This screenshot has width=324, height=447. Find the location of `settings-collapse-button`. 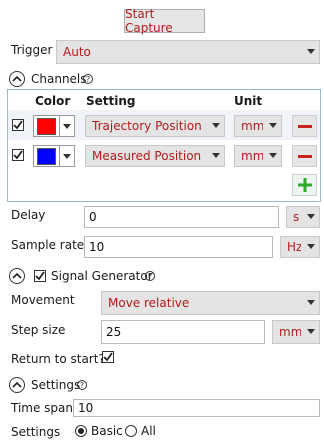

settings-collapse-button is located at coordinates (17, 385).